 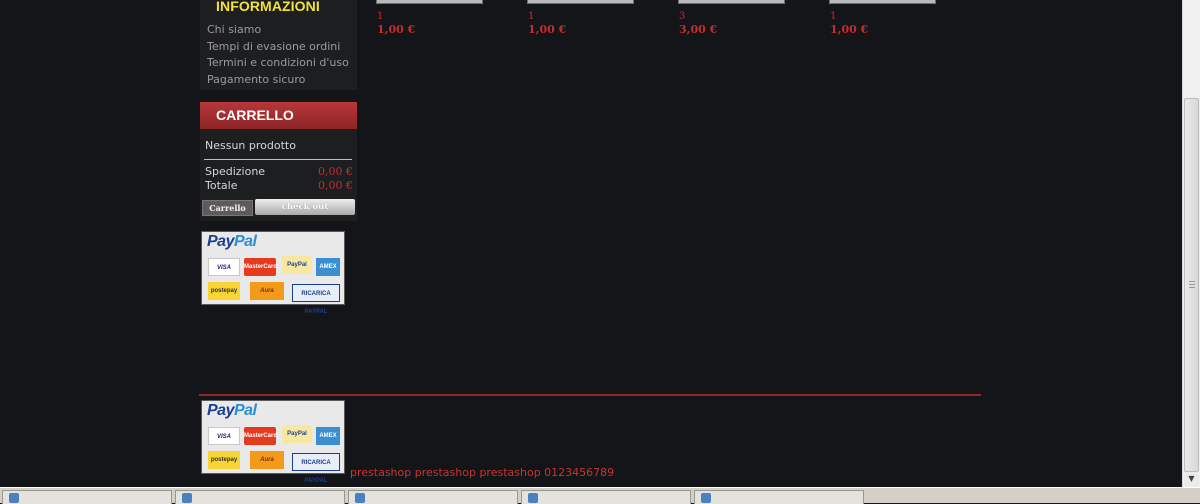 What do you see at coordinates (278, 80) in the screenshot?
I see `link-pagamento-sicuro: Pagamento sicuro` at bounding box center [278, 80].